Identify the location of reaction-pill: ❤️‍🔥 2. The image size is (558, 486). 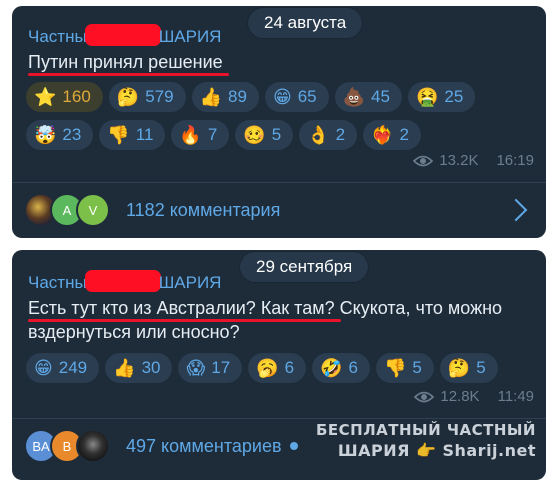
(392, 135).